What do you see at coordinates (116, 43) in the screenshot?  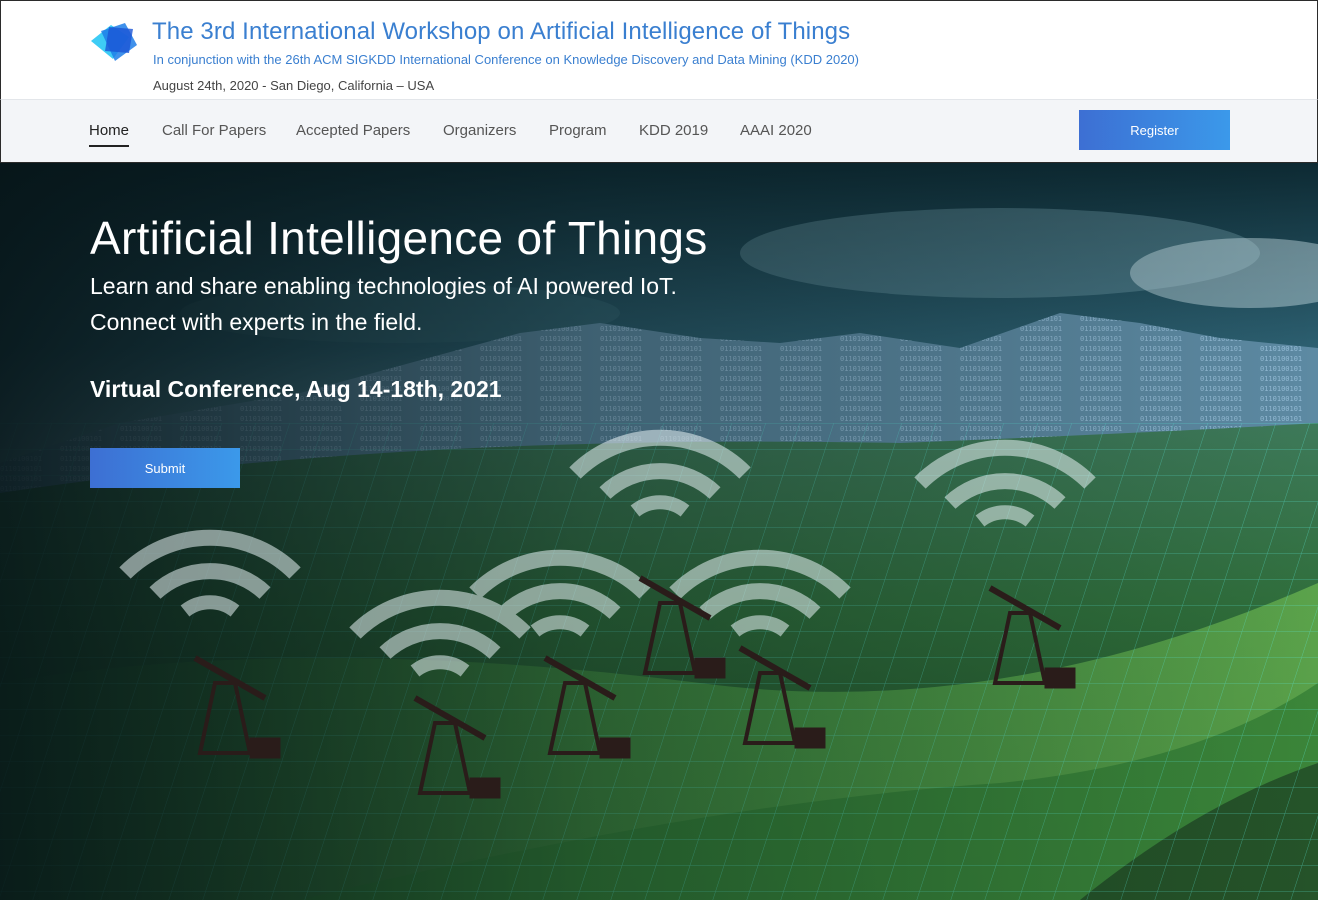 I see `logo-icon` at bounding box center [116, 43].